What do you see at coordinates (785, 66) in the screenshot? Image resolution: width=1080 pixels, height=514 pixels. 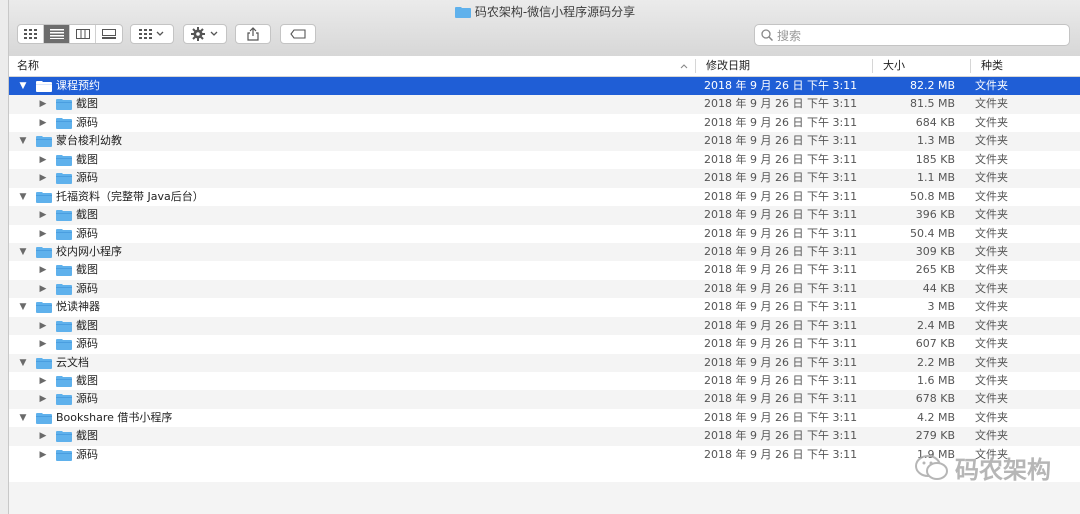 I see `column-header-date: 修改日期` at bounding box center [785, 66].